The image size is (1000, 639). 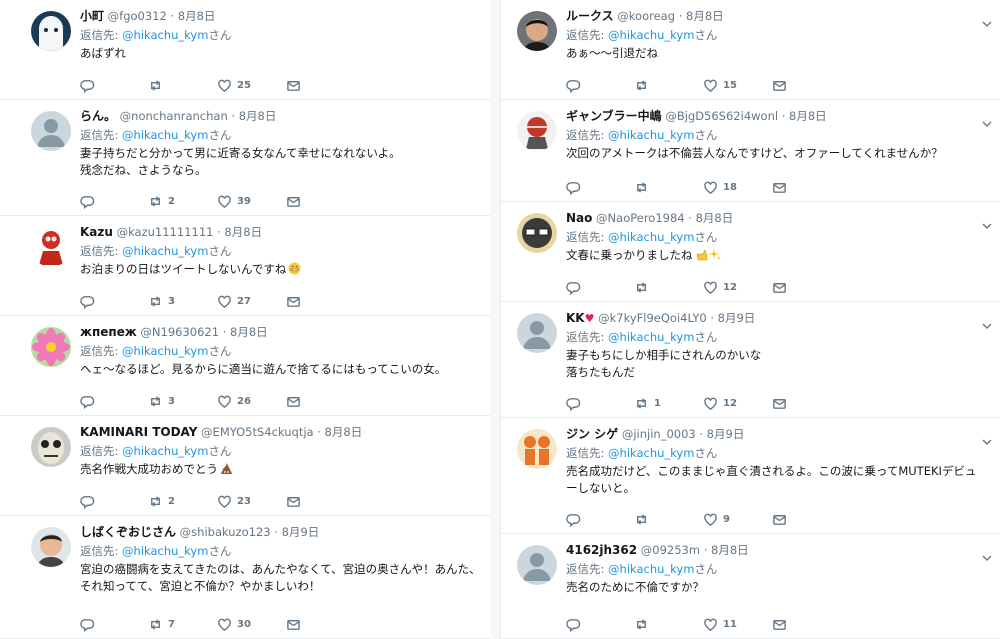 What do you see at coordinates (257, 432) in the screenshot?
I see `user-handle: @EMYO5tS4ckuqtja` at bounding box center [257, 432].